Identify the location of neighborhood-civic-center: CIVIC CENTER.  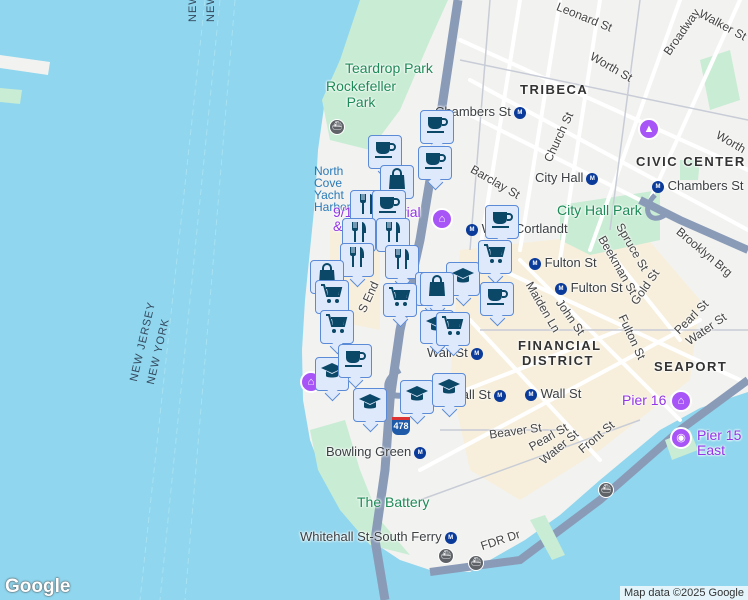
(691, 161).